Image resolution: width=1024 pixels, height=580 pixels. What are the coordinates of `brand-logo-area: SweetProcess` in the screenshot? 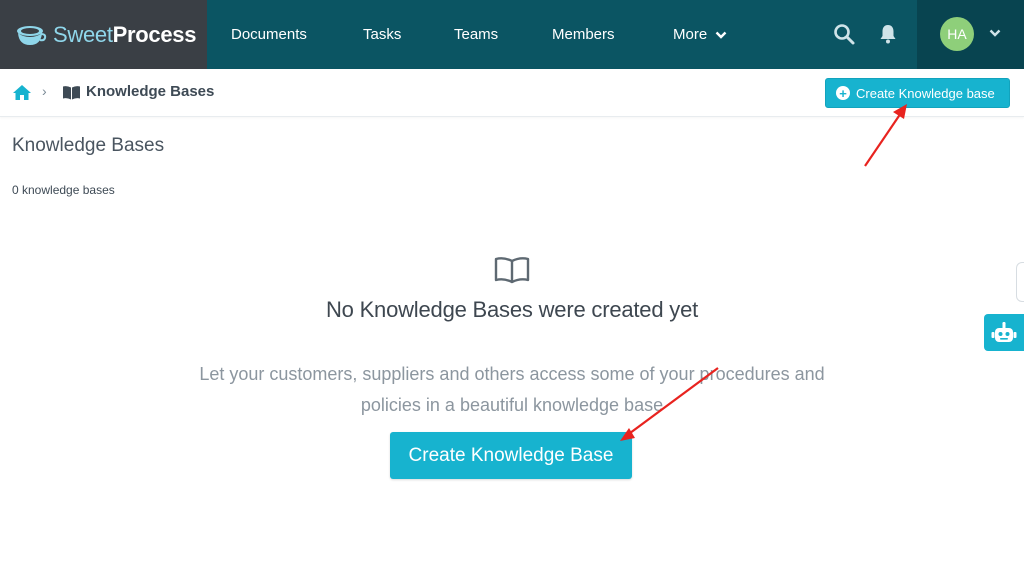 It's located at (103, 34).